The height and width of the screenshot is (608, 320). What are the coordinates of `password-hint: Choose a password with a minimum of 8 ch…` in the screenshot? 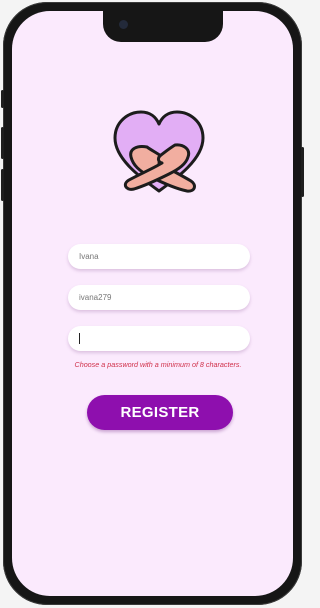 It's located at (158, 364).